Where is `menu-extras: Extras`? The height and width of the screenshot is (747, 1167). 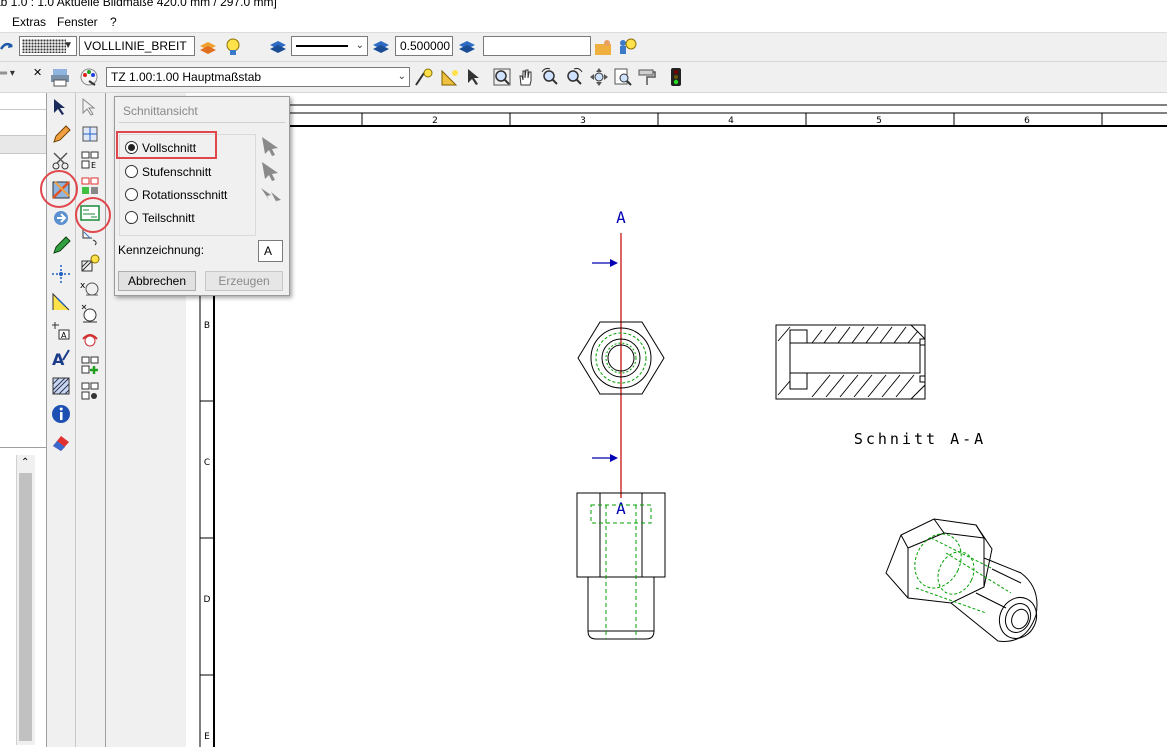 menu-extras: Extras is located at coordinates (29, 22).